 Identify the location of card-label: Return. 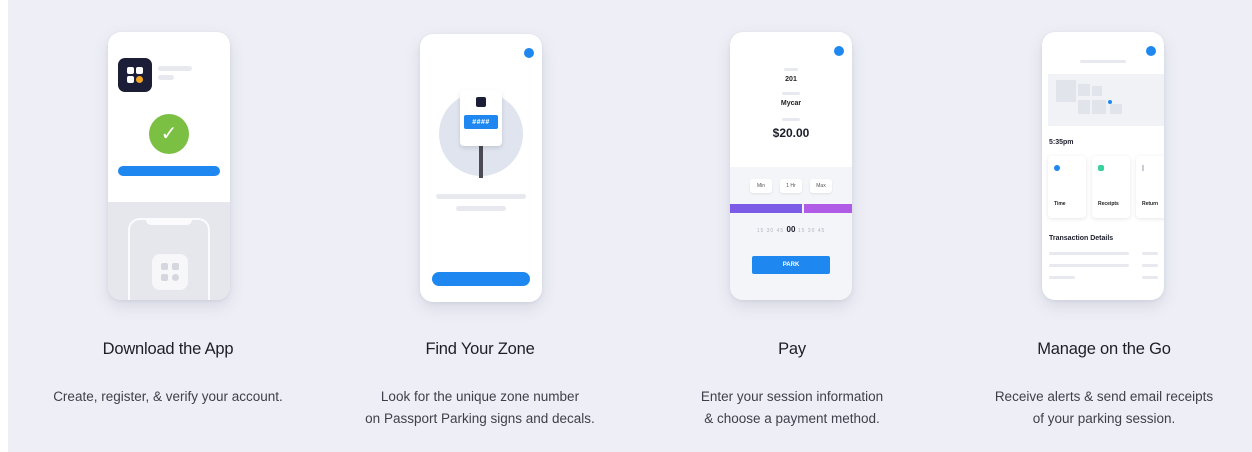
(1150, 204).